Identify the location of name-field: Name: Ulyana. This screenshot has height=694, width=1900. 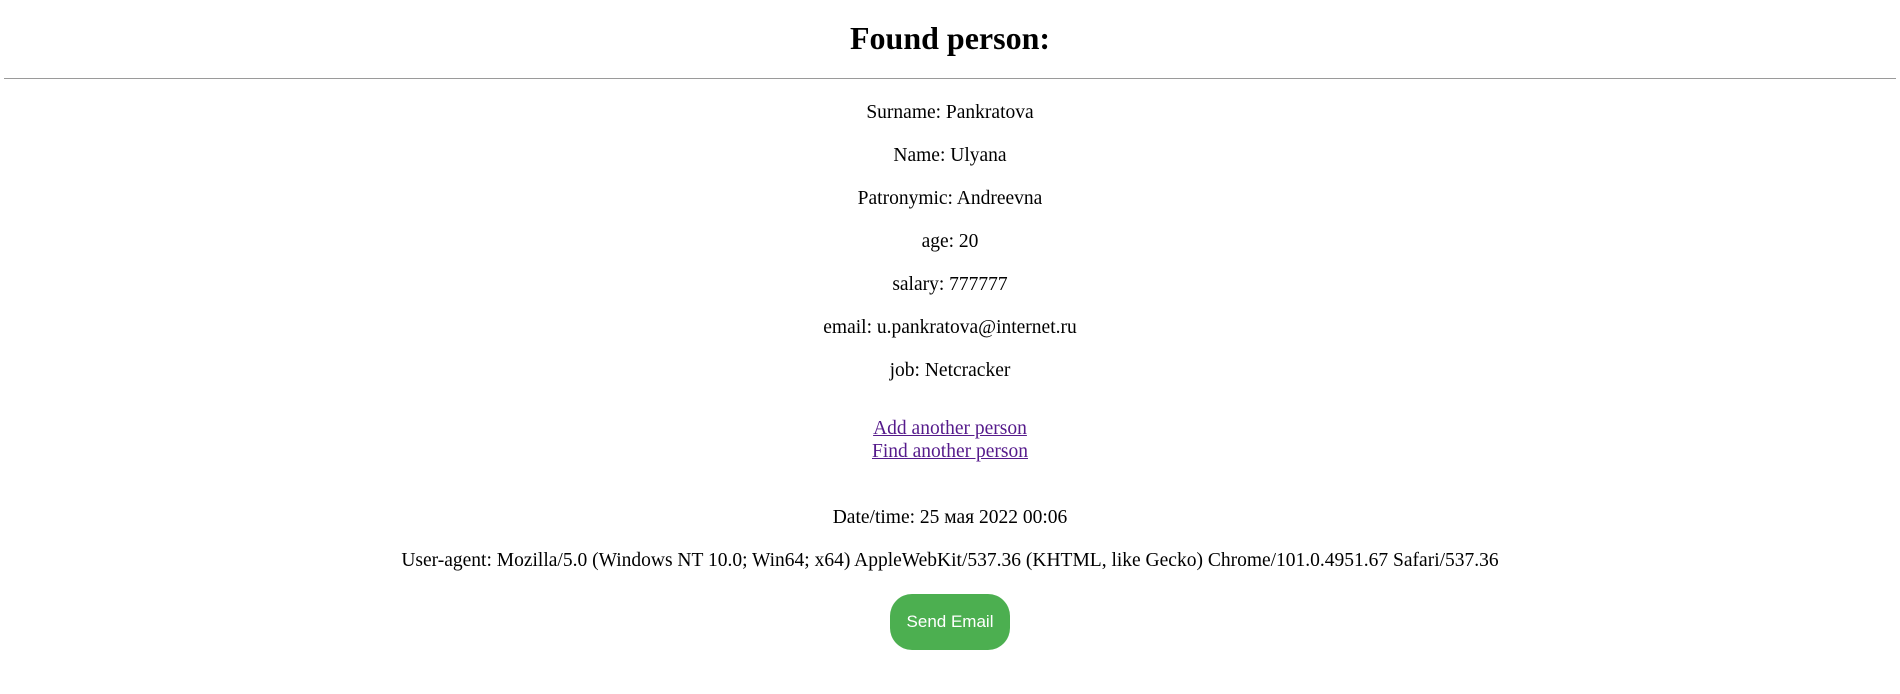
(950, 155).